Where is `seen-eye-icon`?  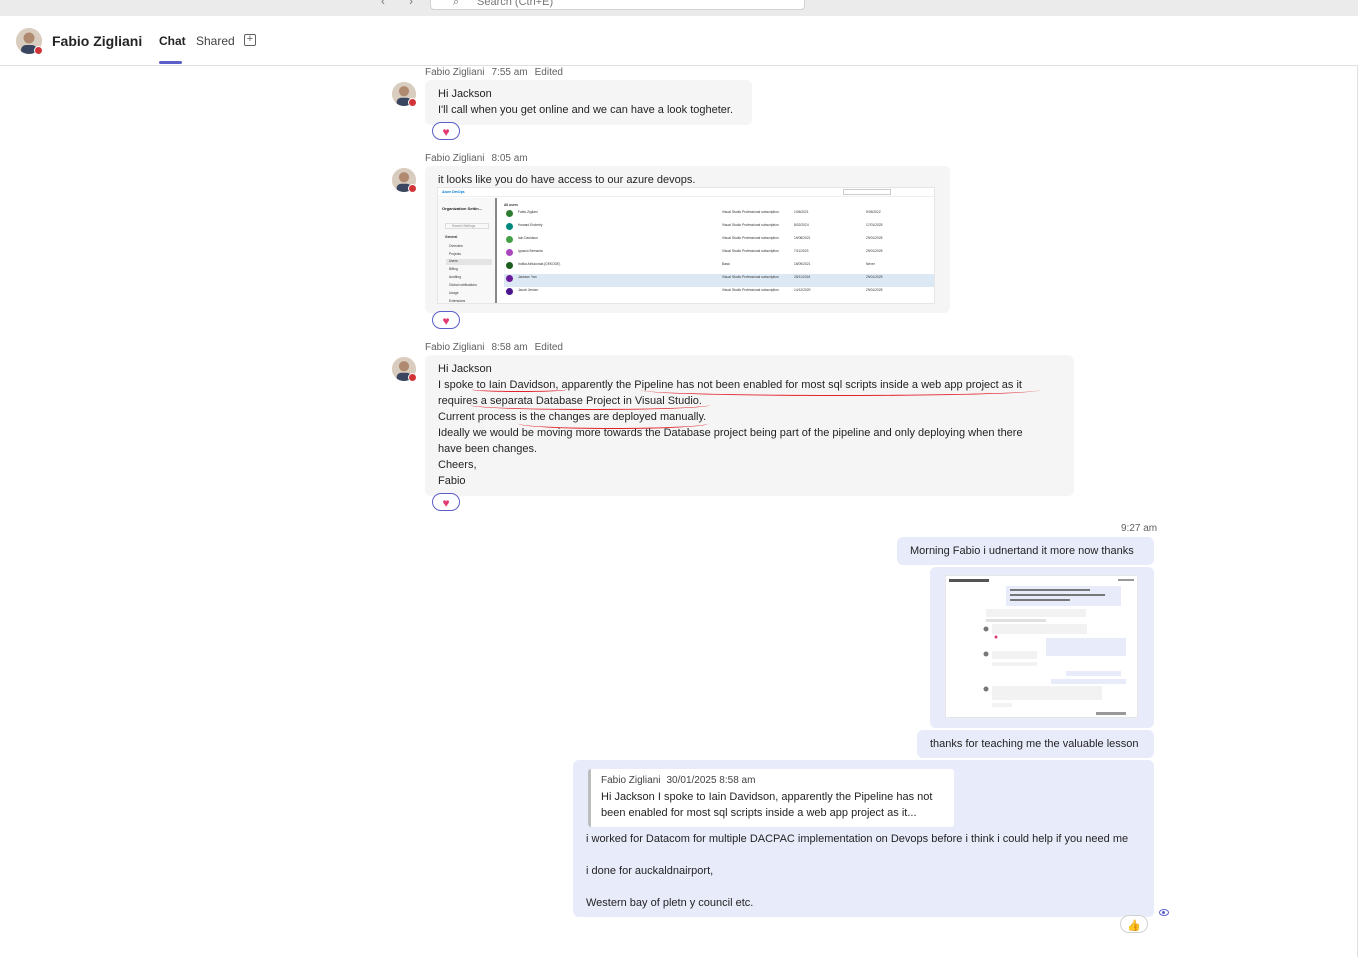 seen-eye-icon is located at coordinates (1164, 912).